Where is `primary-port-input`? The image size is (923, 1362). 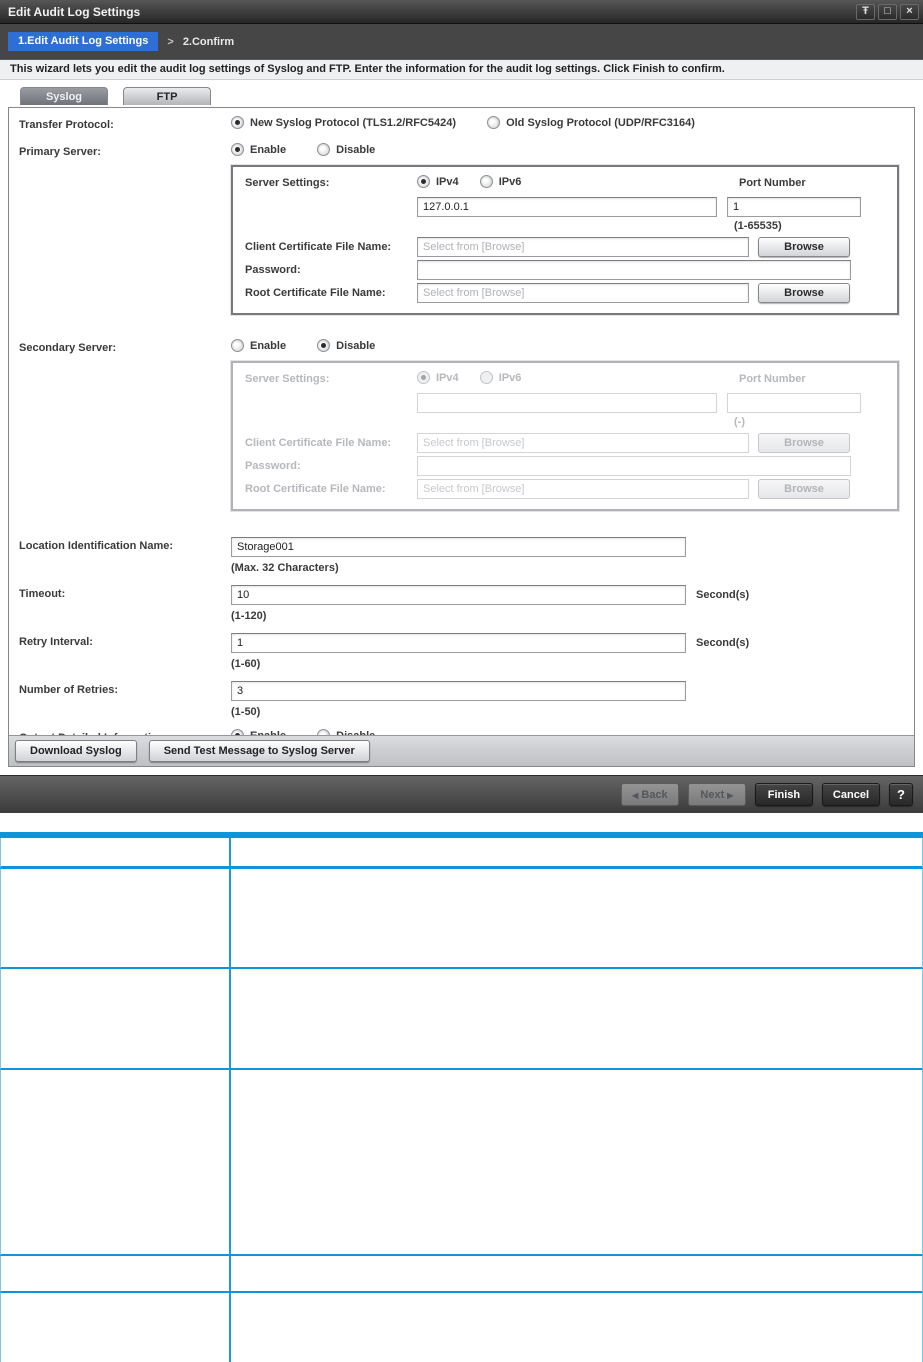 primary-port-input is located at coordinates (794, 207).